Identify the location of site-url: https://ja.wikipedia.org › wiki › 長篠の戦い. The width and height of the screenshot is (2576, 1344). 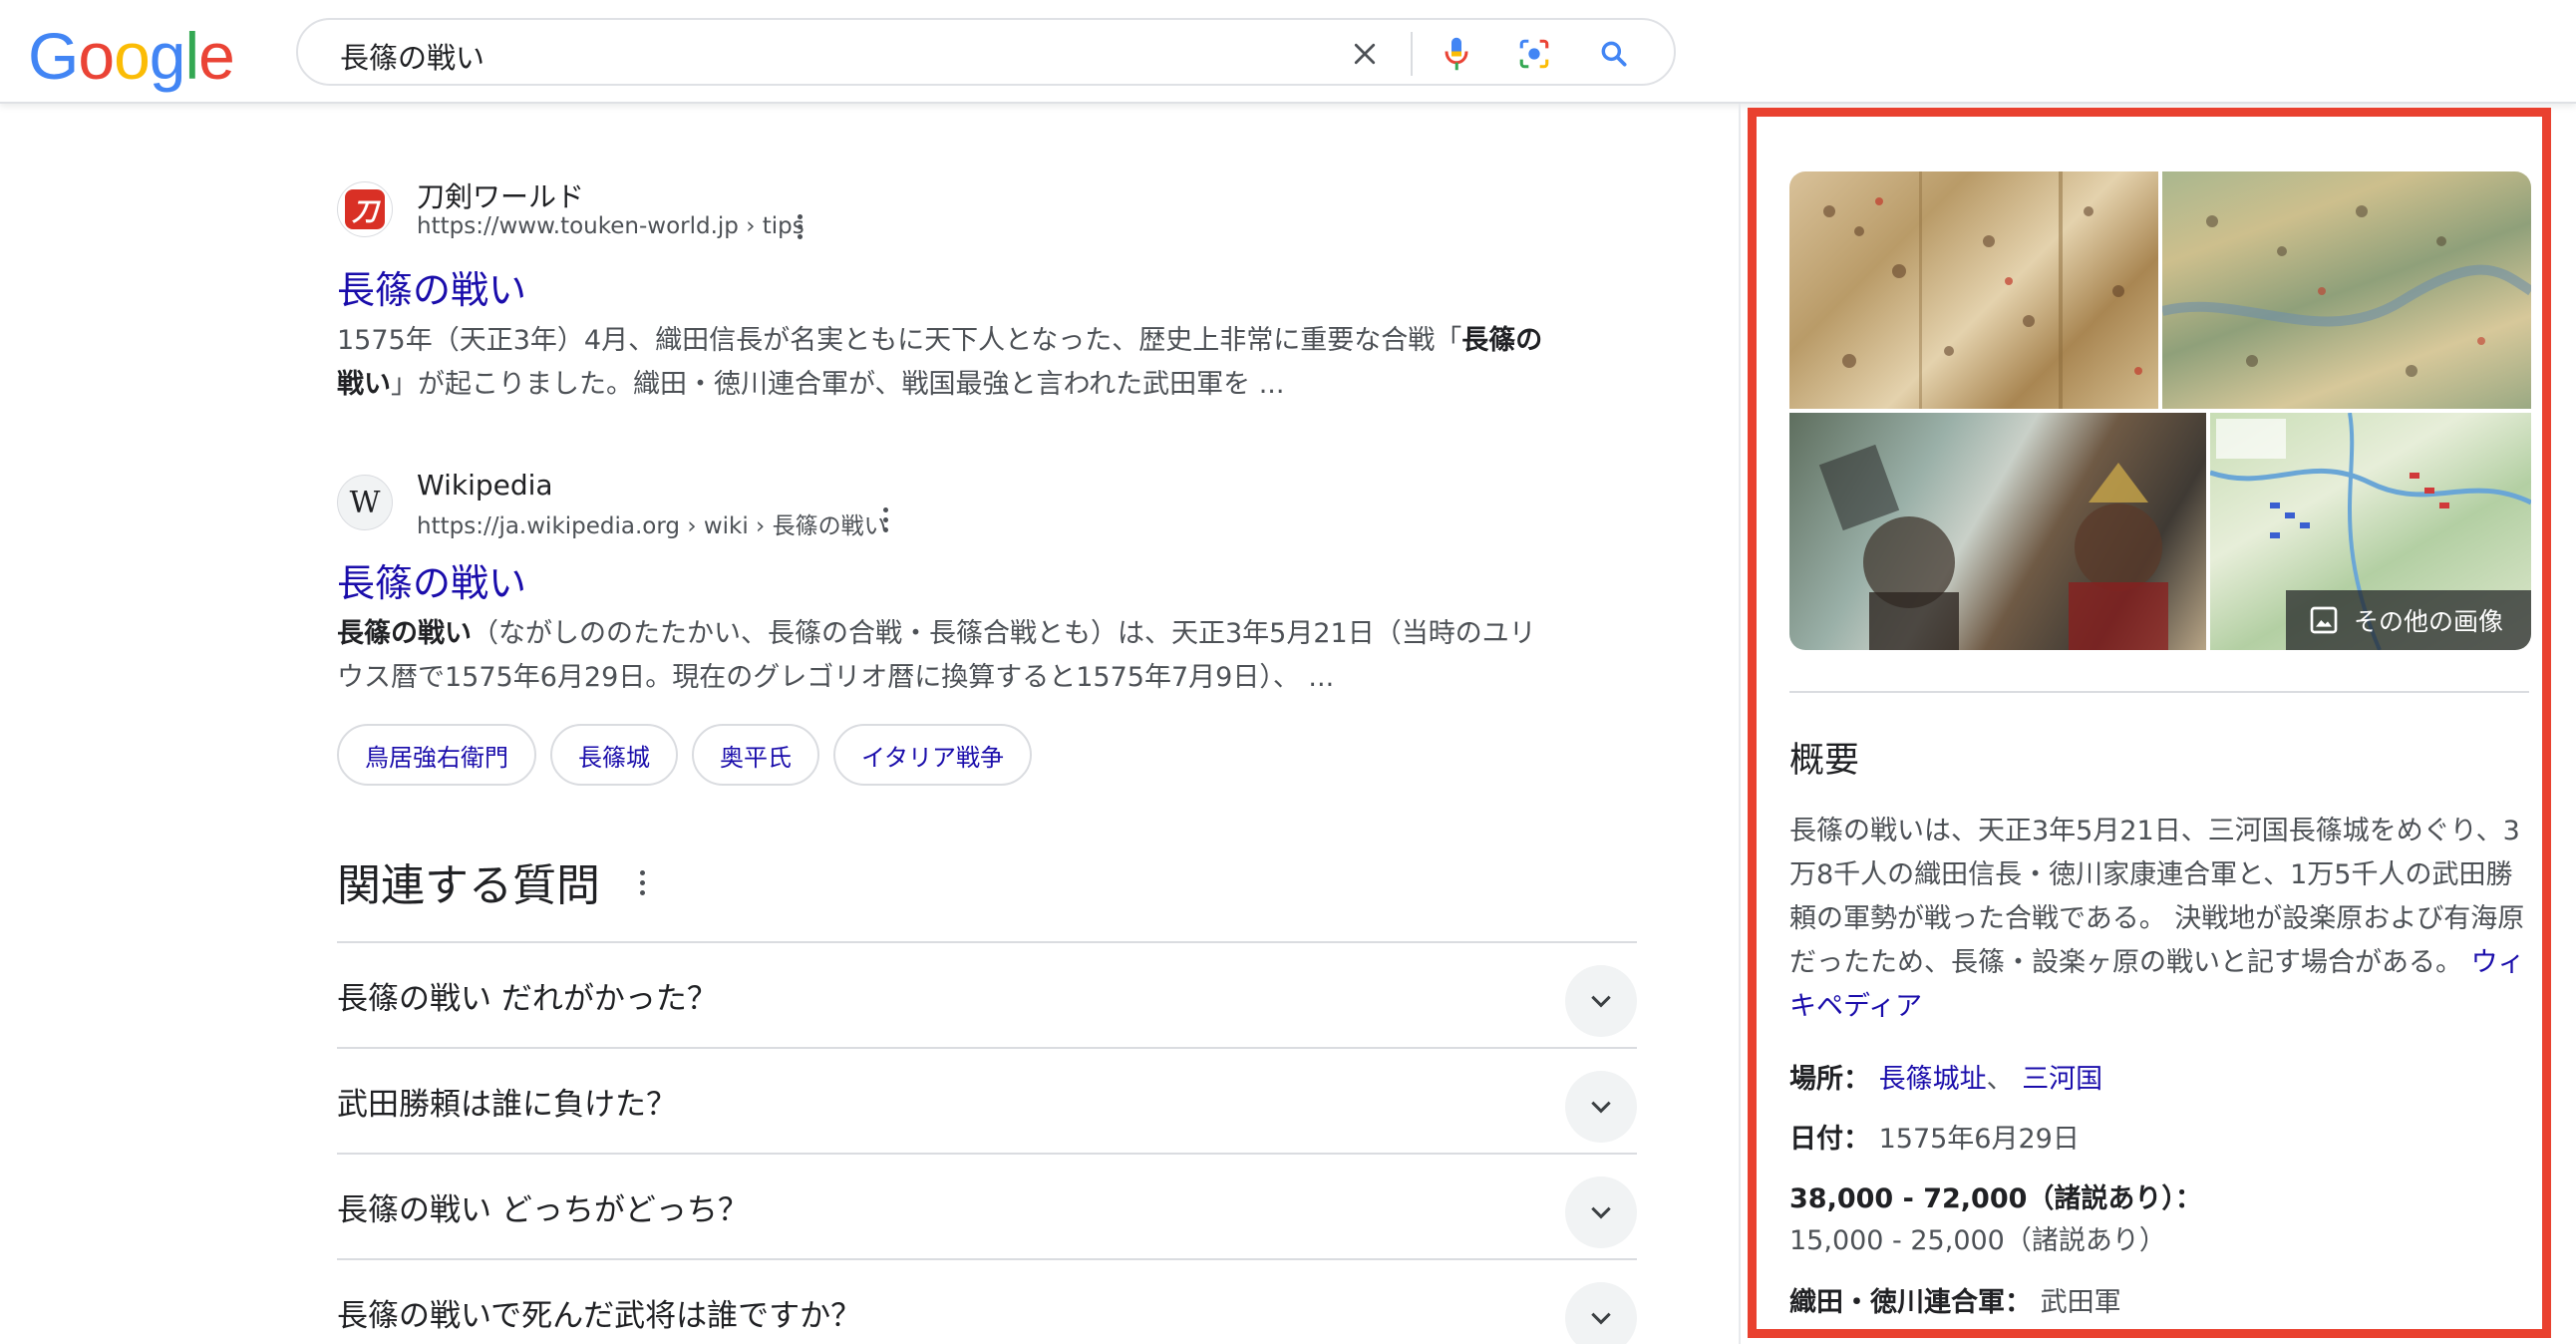
(652, 523).